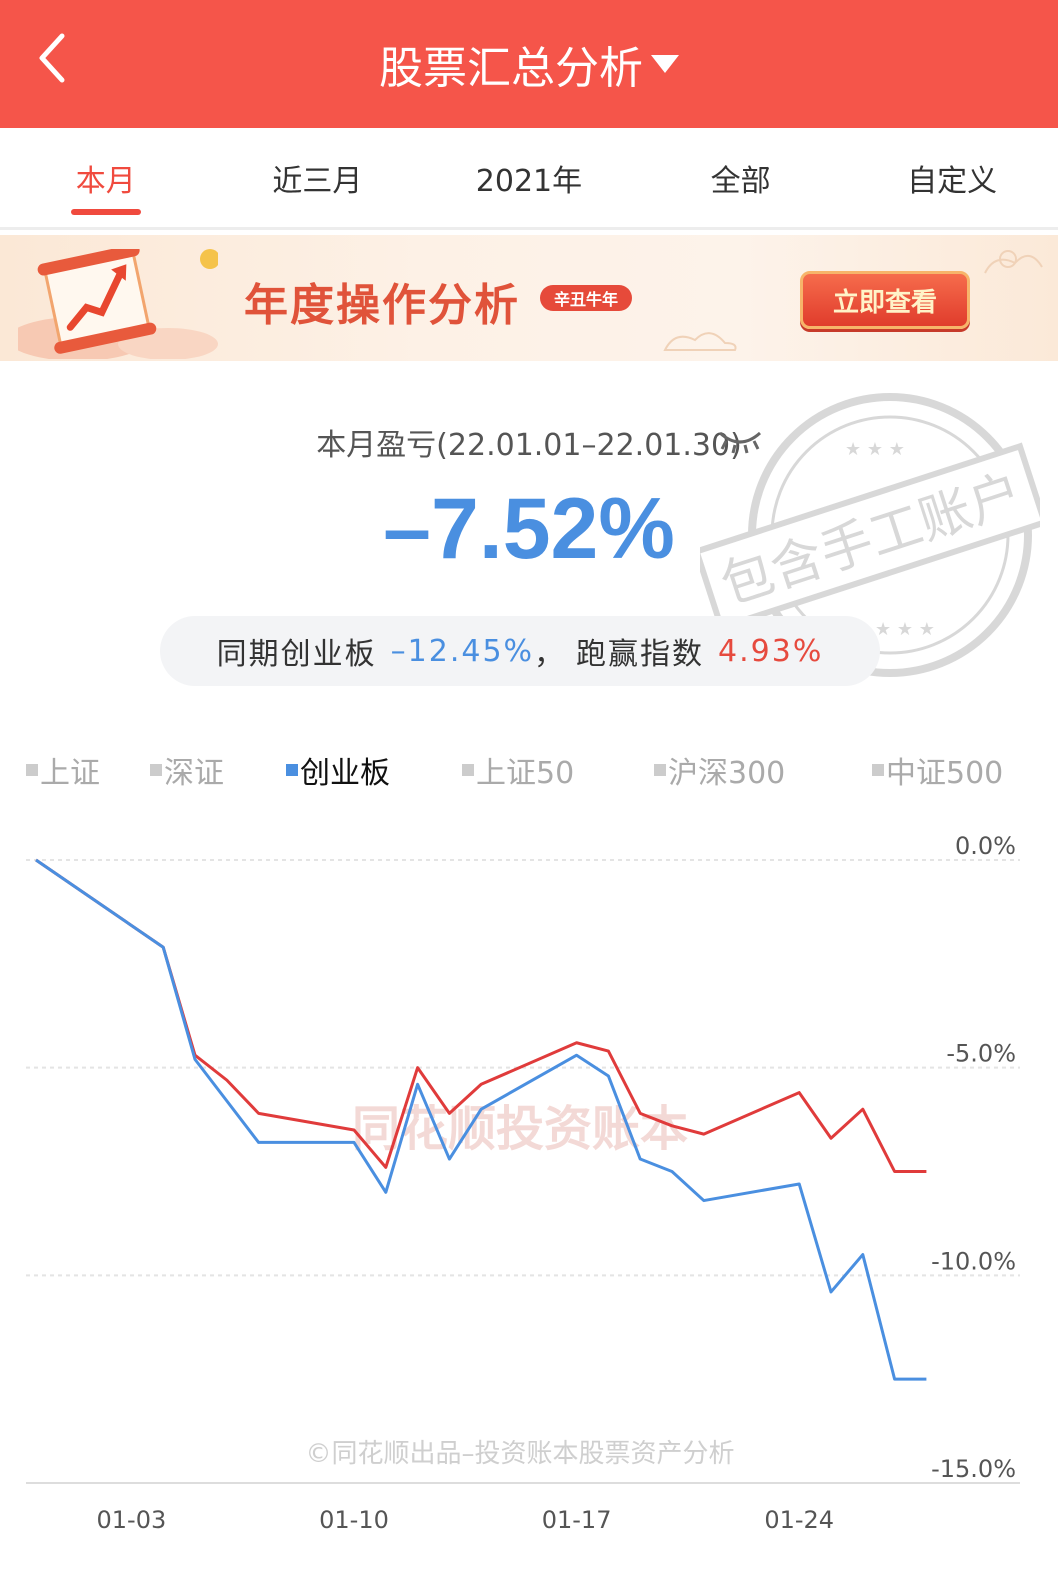  What do you see at coordinates (740, 181) in the screenshot?
I see `tab-label: 全部` at bounding box center [740, 181].